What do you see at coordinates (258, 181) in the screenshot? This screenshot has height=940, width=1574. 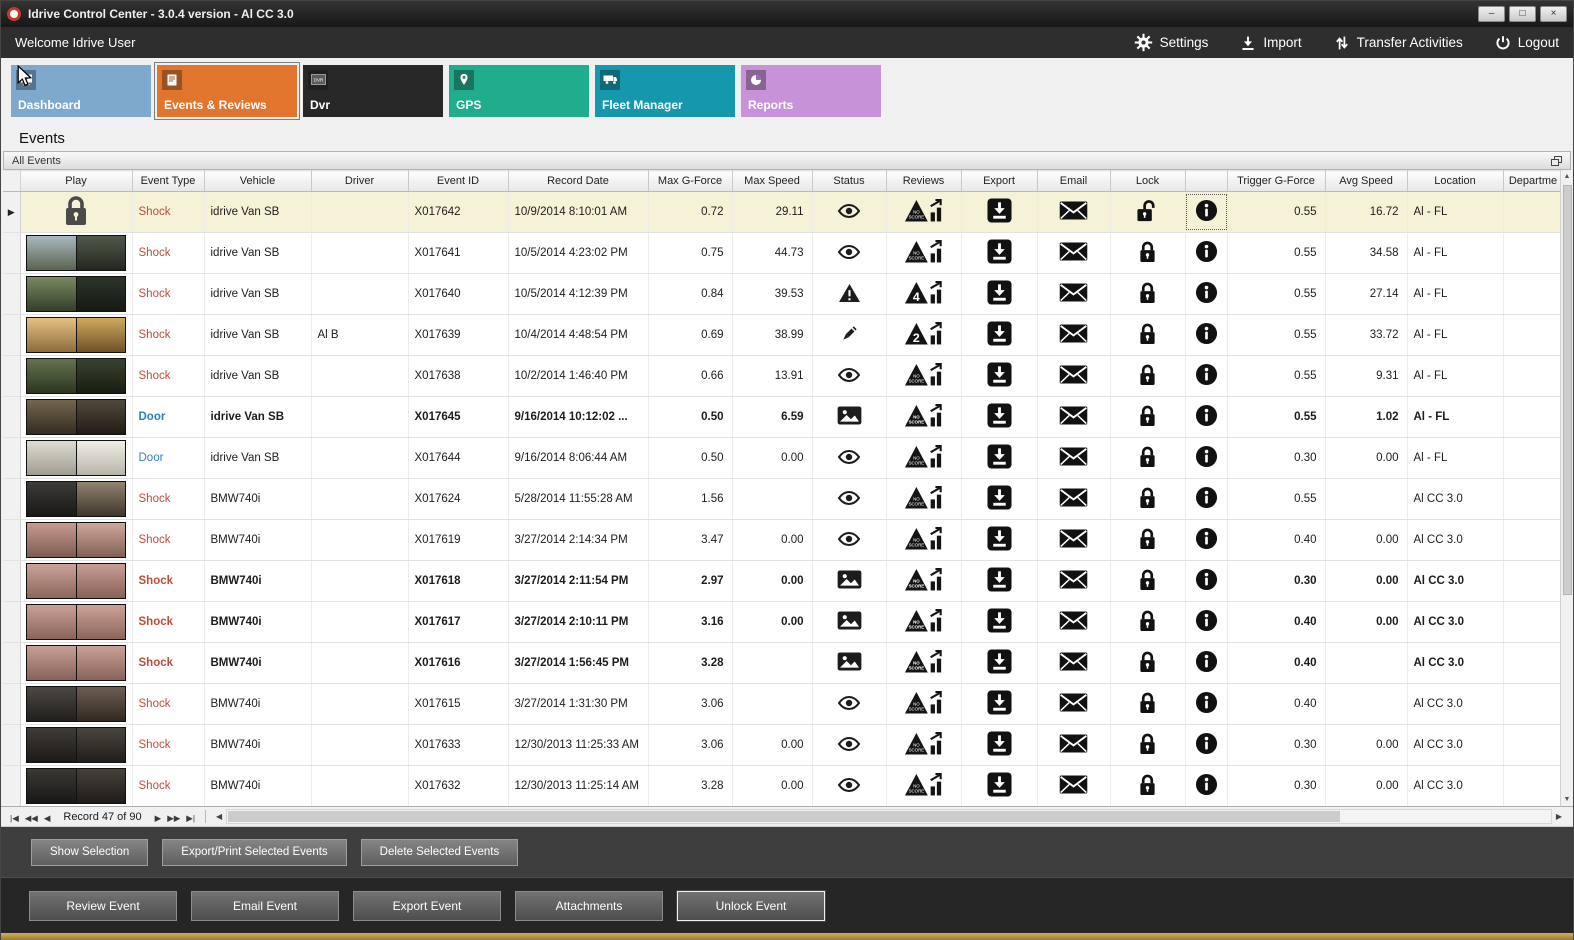 I see `col-header-vehicle: Vehicle` at bounding box center [258, 181].